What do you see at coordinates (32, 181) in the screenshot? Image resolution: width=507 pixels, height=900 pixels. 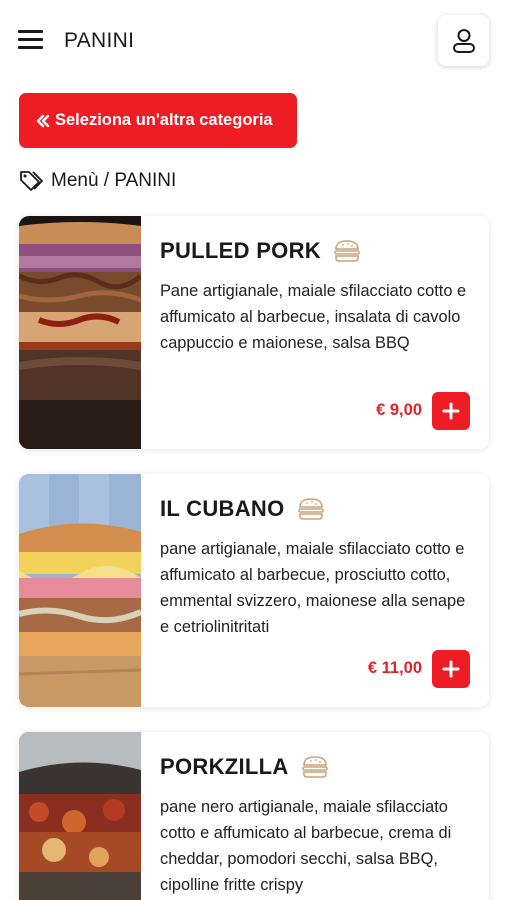 I see `tag-icon` at bounding box center [32, 181].